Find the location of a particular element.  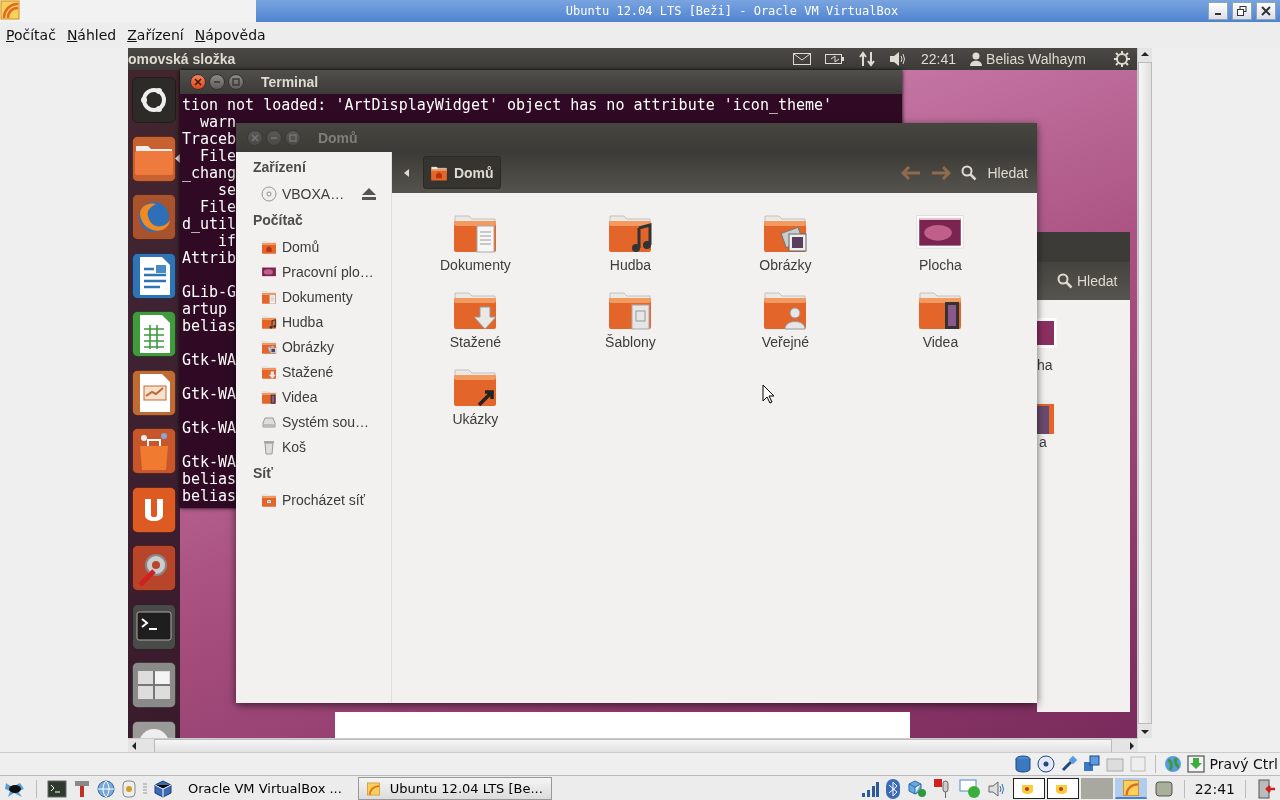

sidebar-item: Koš is located at coordinates (313, 446).